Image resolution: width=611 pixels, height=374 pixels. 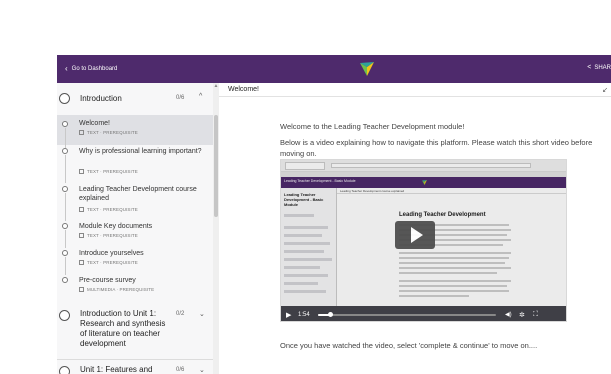 I want to click on brand-logo, so click(x=367, y=69).